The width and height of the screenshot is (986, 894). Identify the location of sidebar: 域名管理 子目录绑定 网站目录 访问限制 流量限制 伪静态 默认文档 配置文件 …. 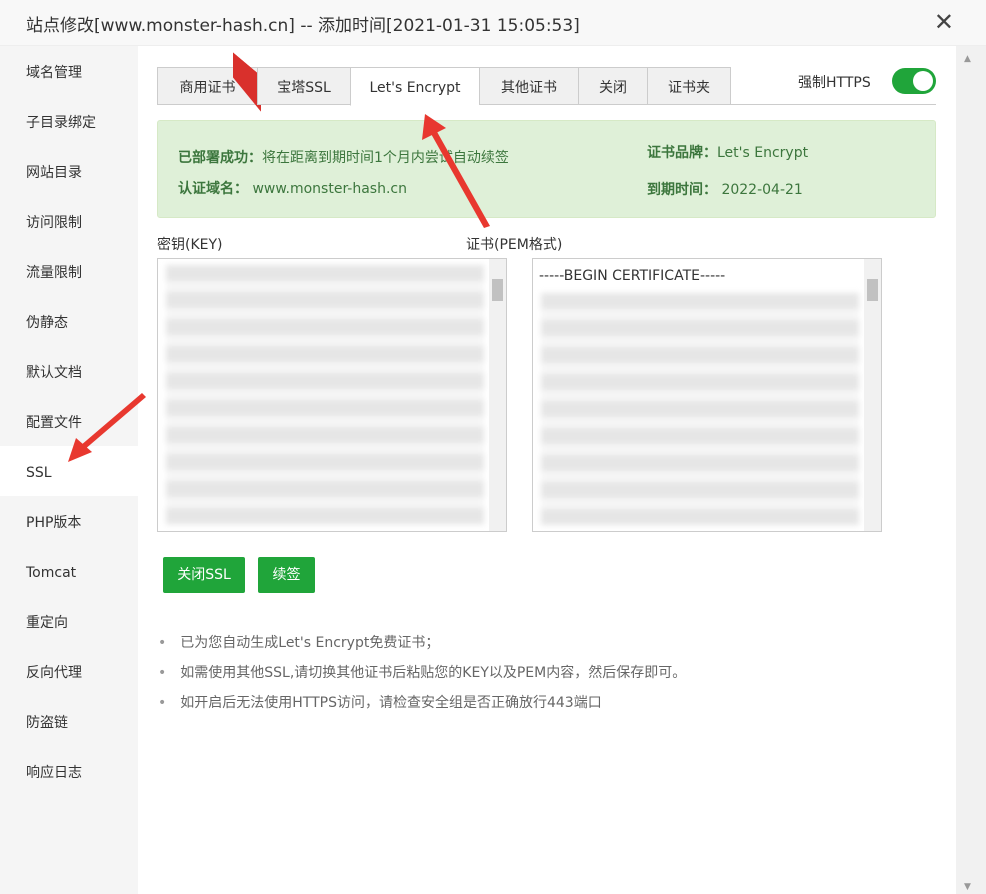
(69, 470).